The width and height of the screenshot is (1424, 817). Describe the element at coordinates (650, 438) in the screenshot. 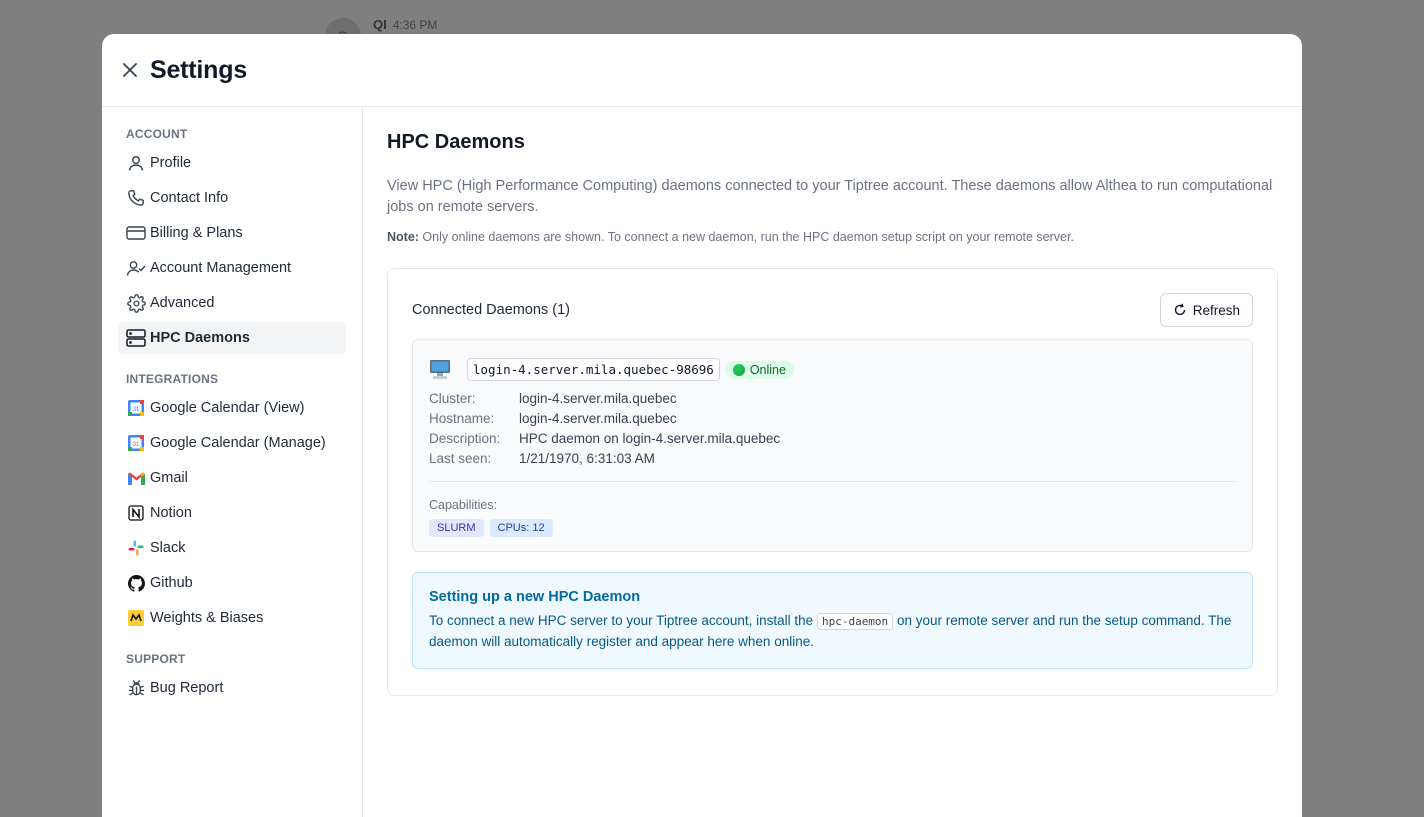

I see `info-value: HPC daemon on login-4.server.mila.quebec` at that location.